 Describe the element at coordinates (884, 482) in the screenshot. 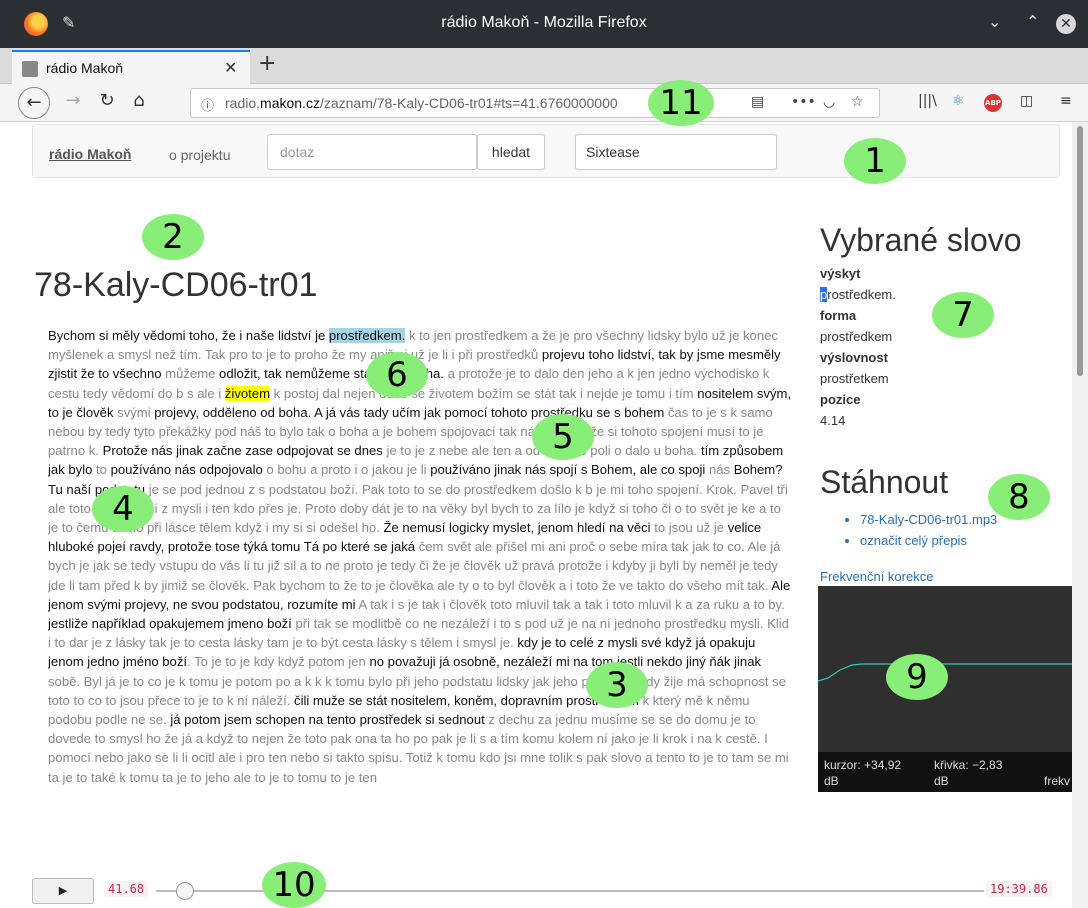

I see `download-heading: Stáhnout` at that location.